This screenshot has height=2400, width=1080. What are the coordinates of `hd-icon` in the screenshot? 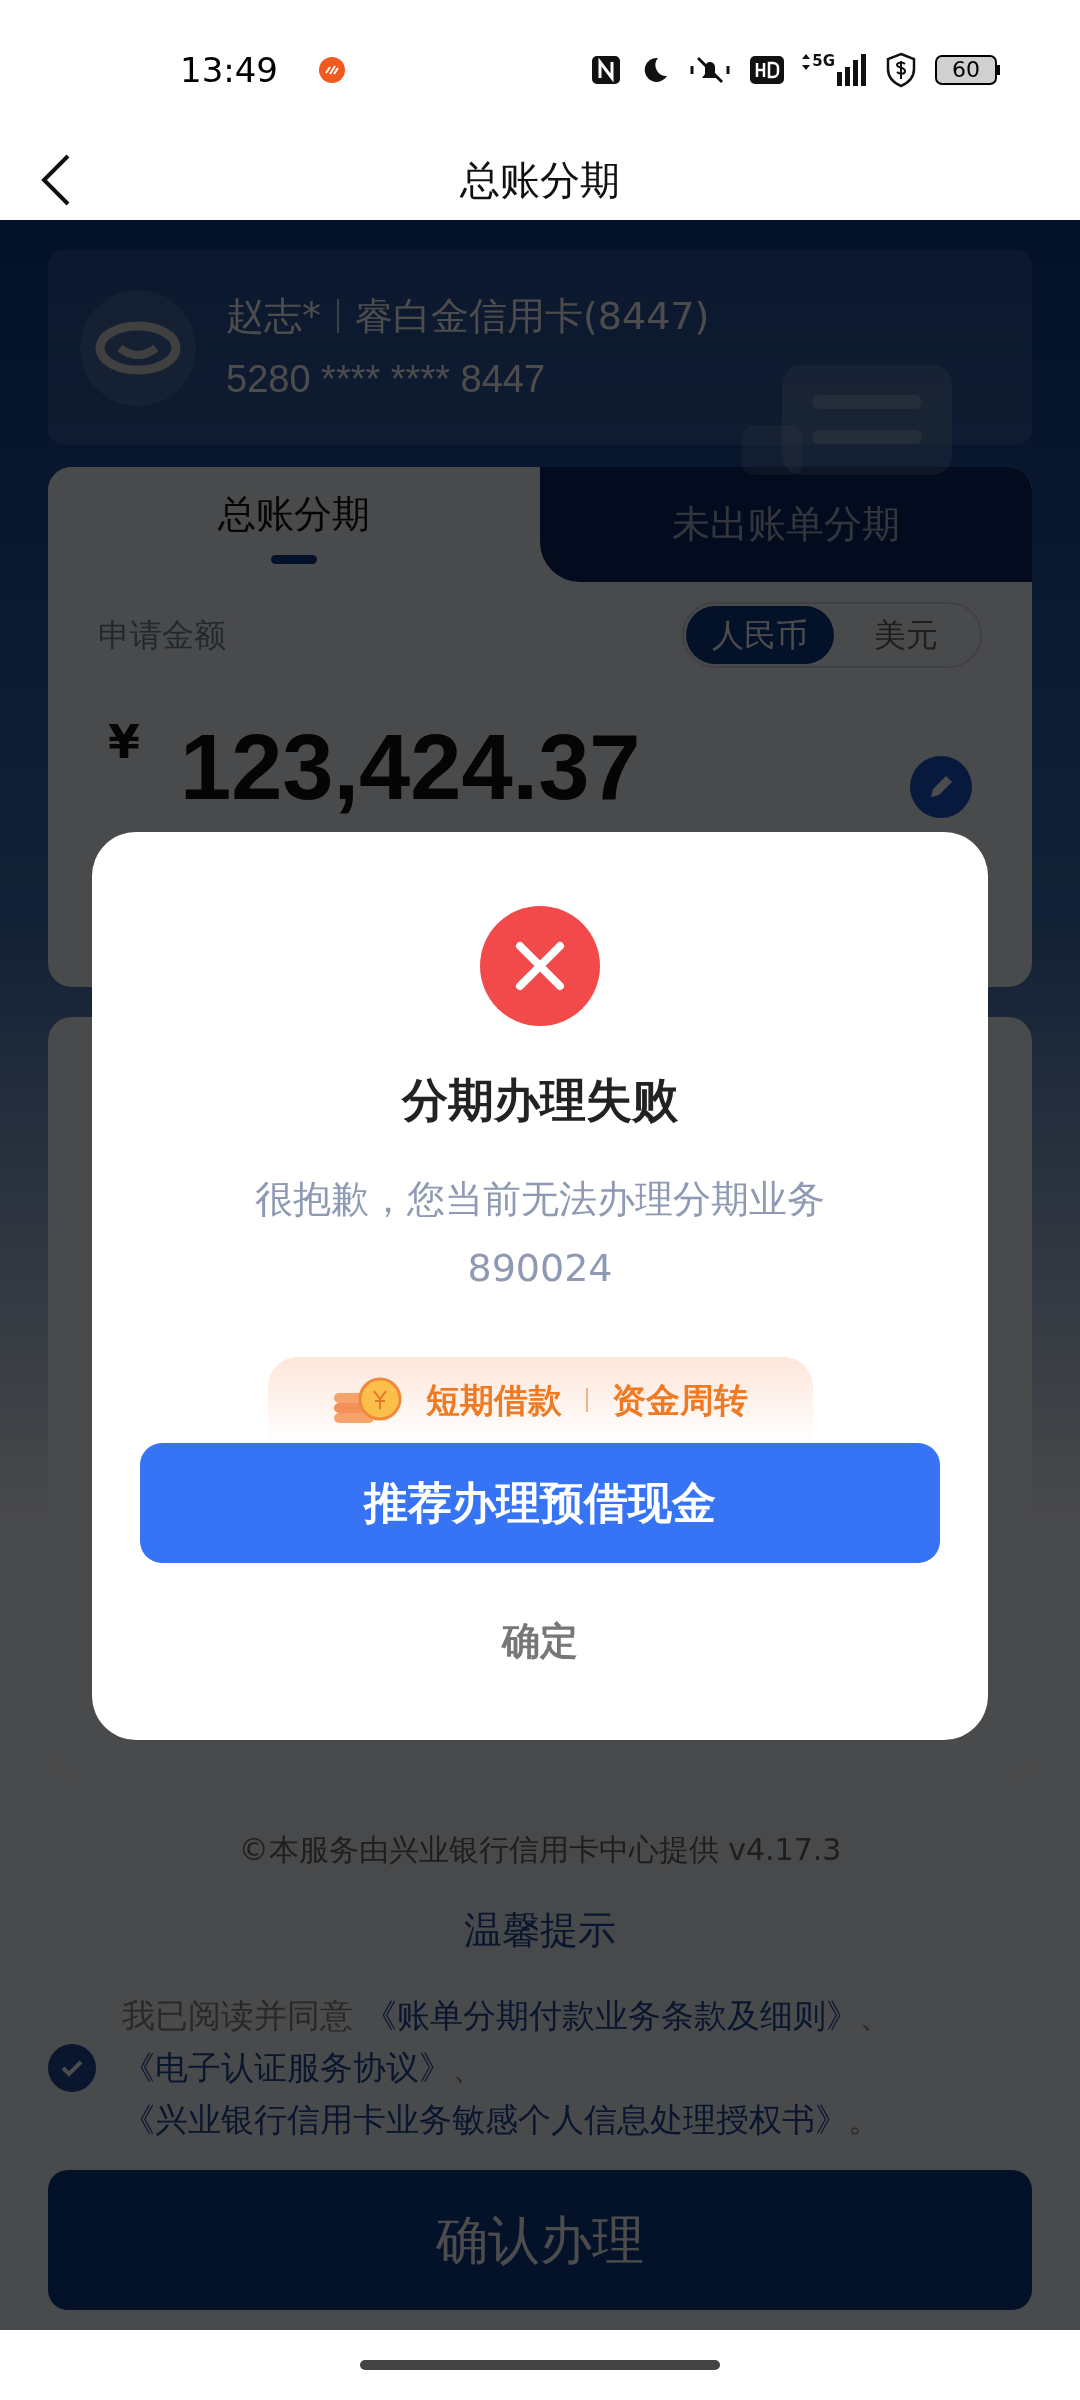 It's located at (767, 70).